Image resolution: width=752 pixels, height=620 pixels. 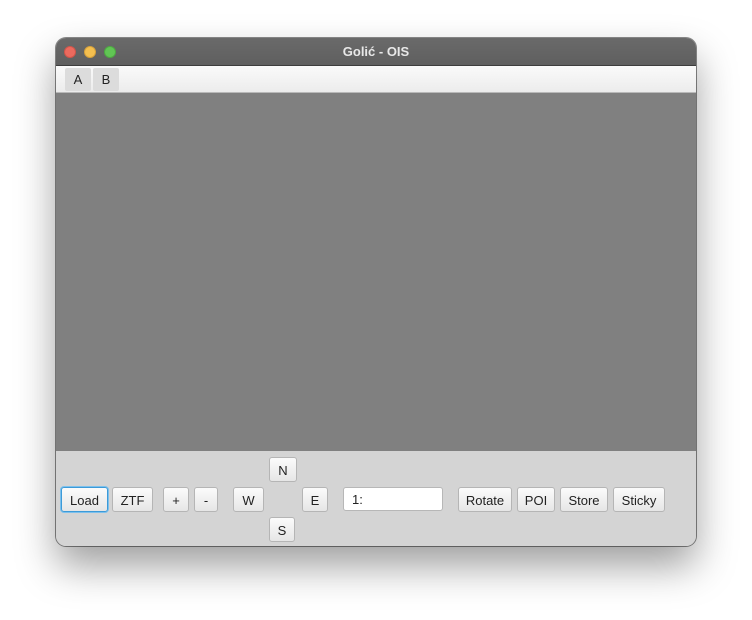 What do you see at coordinates (206, 499) in the screenshot?
I see `zoom-out-button: -` at bounding box center [206, 499].